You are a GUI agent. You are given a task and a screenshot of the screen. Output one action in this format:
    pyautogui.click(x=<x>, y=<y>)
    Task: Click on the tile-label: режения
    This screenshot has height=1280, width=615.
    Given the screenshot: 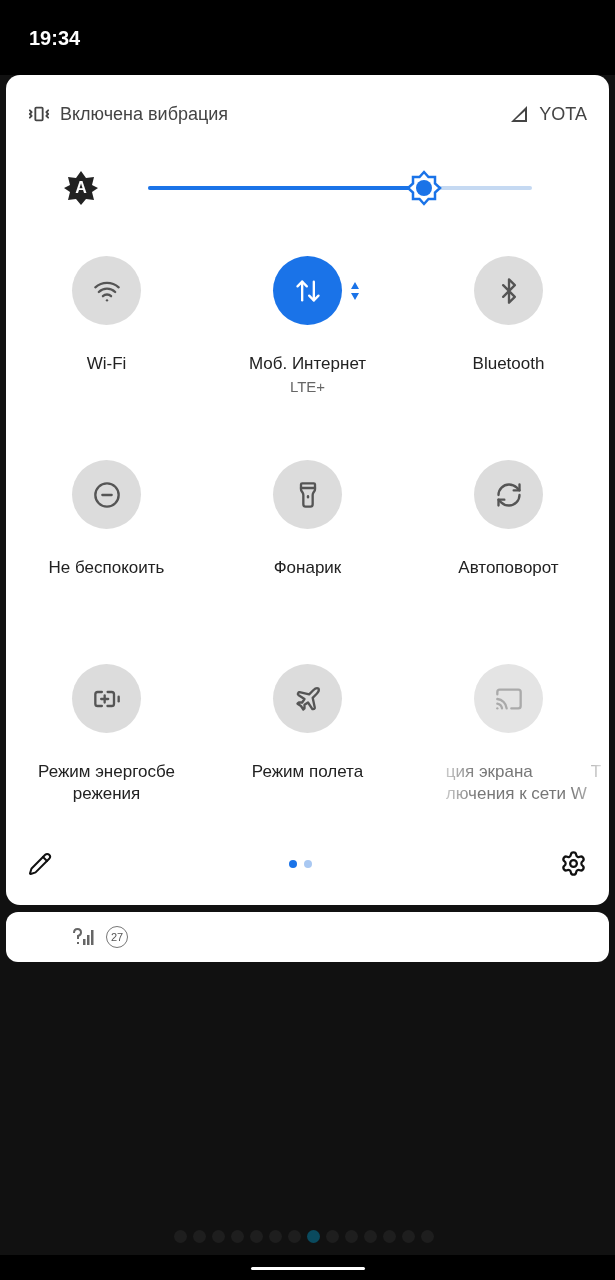 What is the action you would take?
    pyautogui.click(x=106, y=794)
    